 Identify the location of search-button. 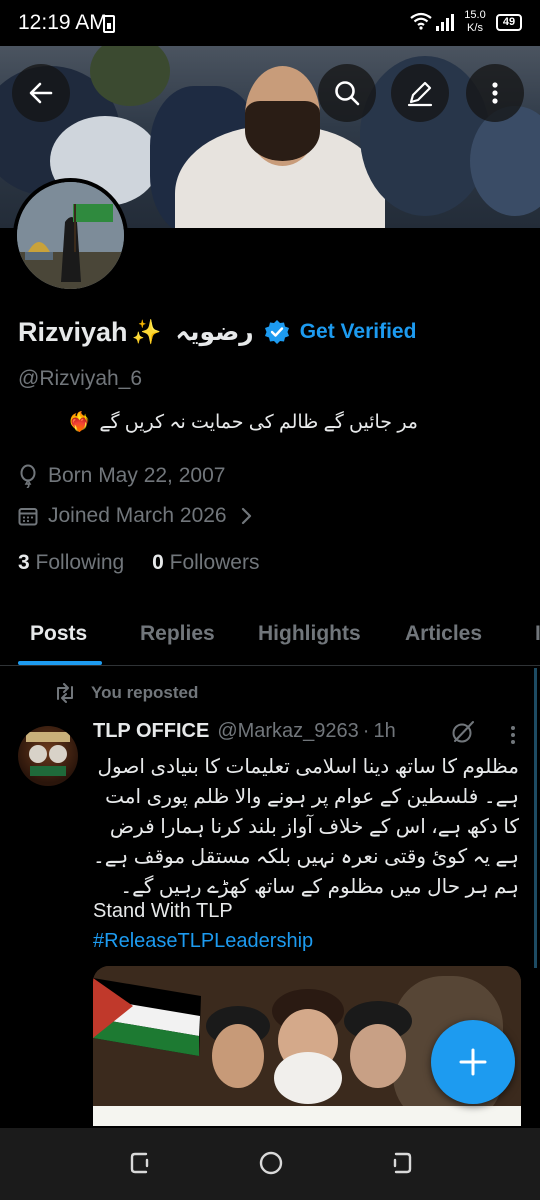
(347, 93).